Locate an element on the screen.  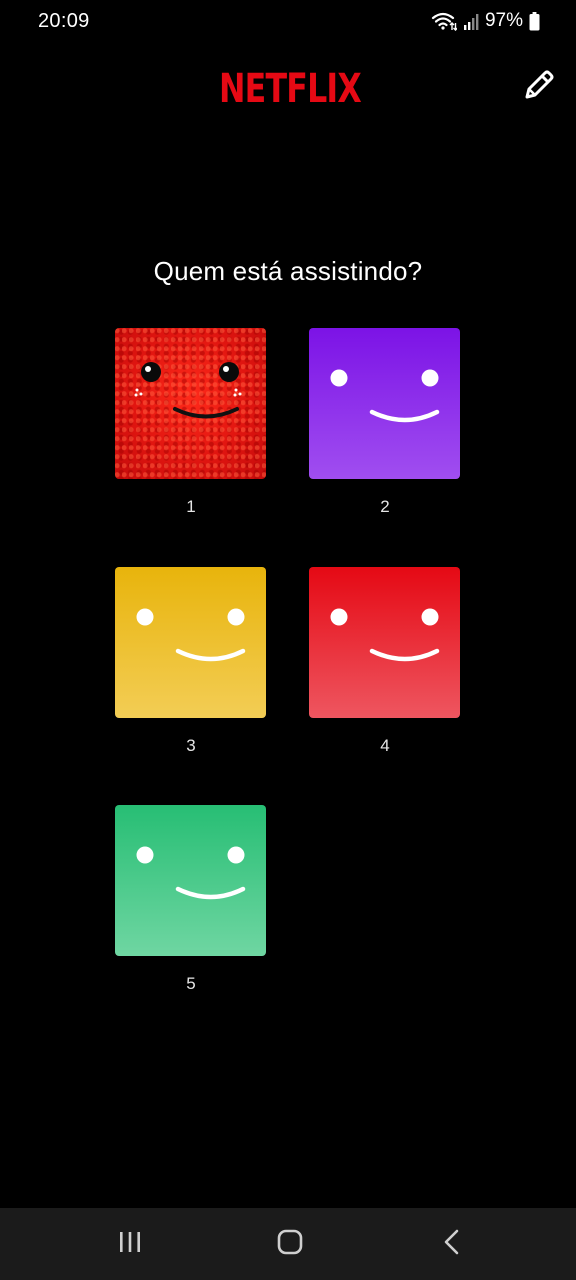
pencil-icon is located at coordinates (539, 87).